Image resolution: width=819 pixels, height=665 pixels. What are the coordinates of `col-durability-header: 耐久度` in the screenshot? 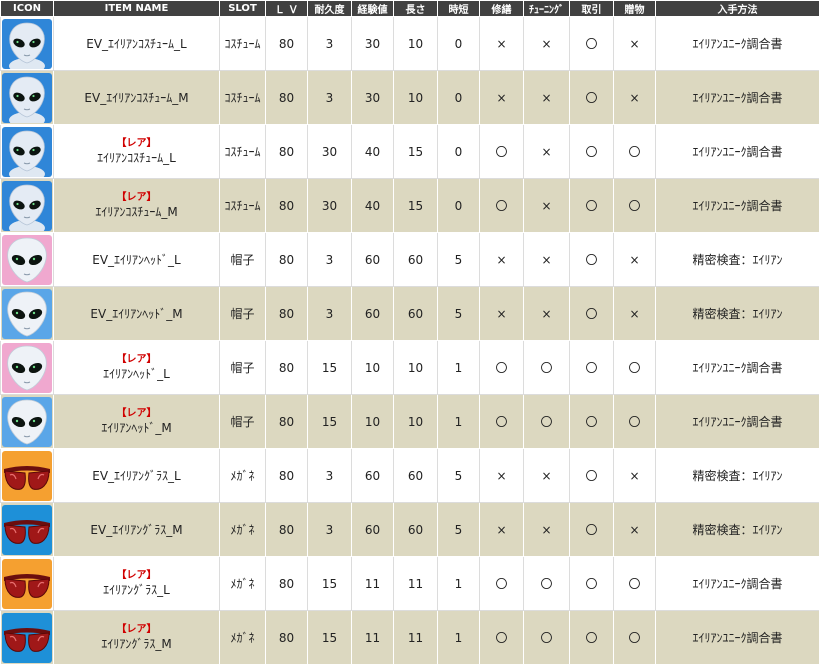 It's located at (330, 9).